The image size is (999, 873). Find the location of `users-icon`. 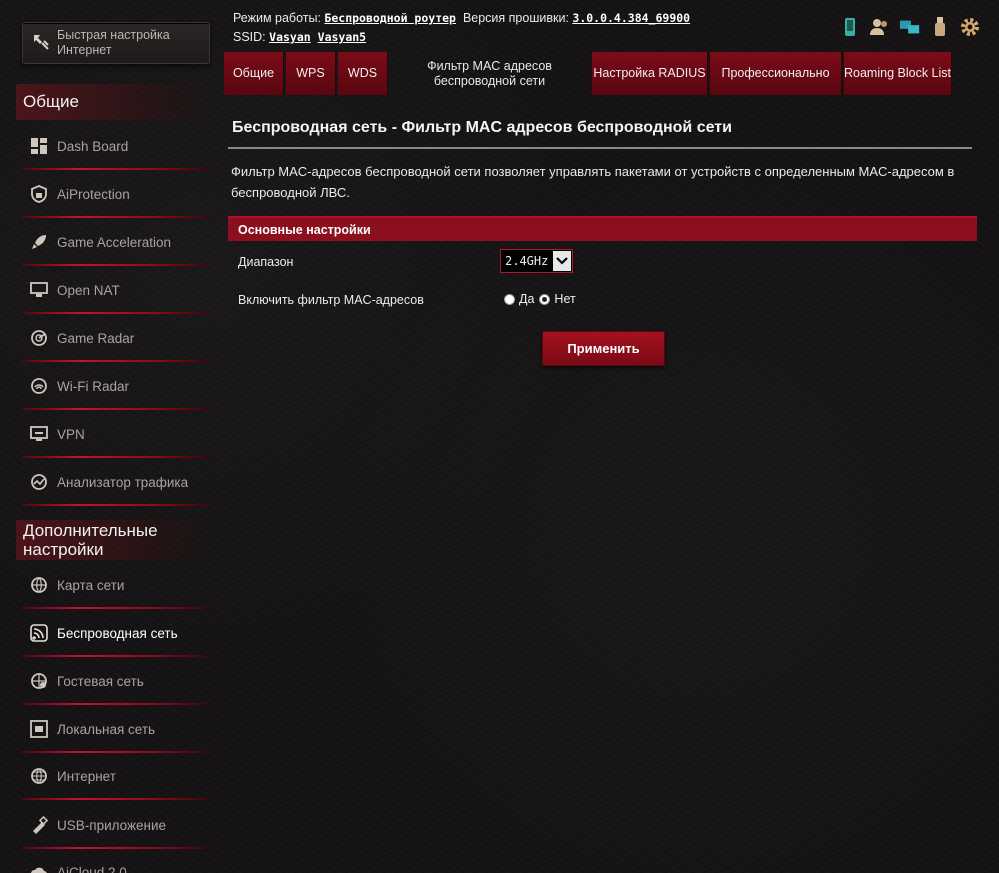

users-icon is located at coordinates (880, 27).